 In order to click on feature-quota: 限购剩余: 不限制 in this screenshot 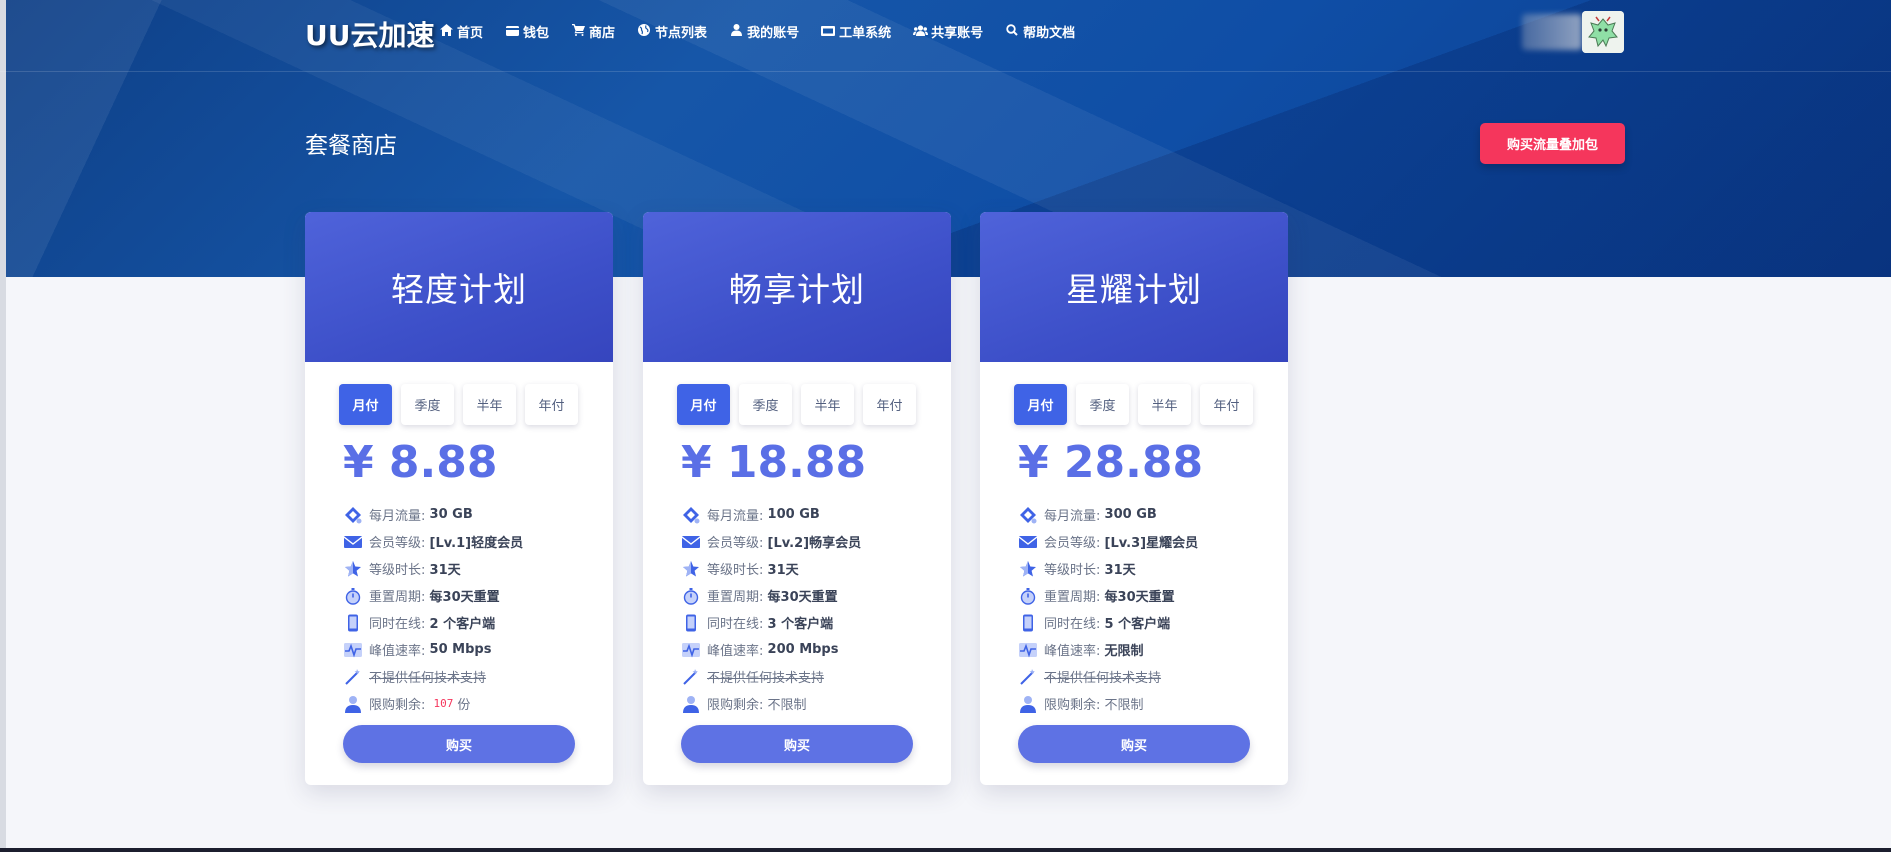, I will do `click(1108, 703)`.